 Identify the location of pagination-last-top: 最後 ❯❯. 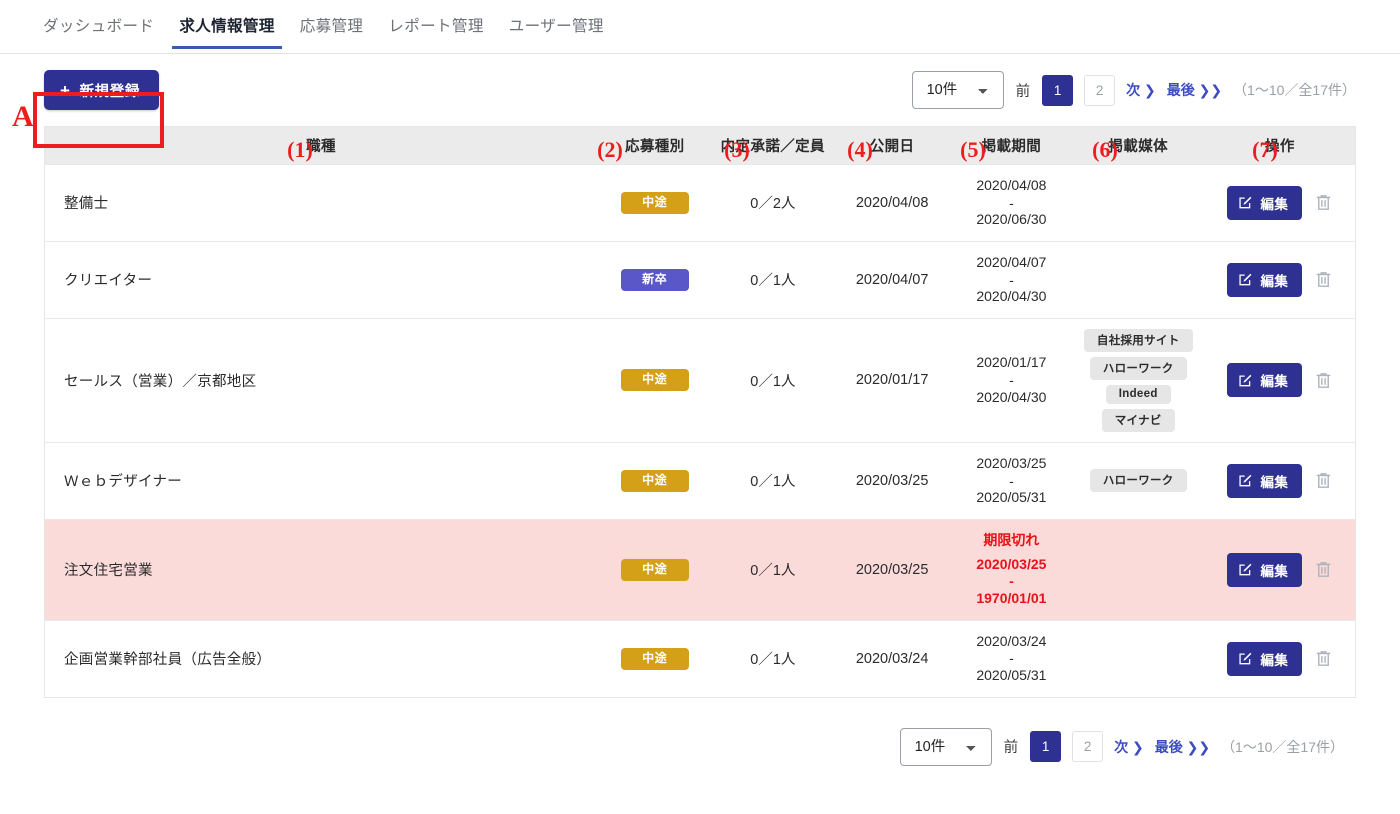
(1194, 90).